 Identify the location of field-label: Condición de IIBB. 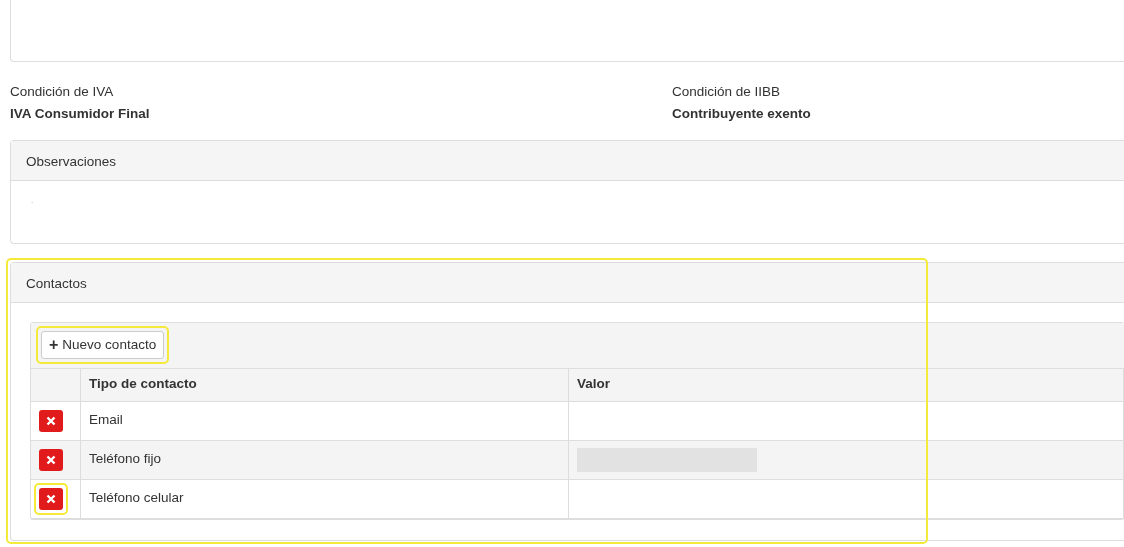
(727, 92).